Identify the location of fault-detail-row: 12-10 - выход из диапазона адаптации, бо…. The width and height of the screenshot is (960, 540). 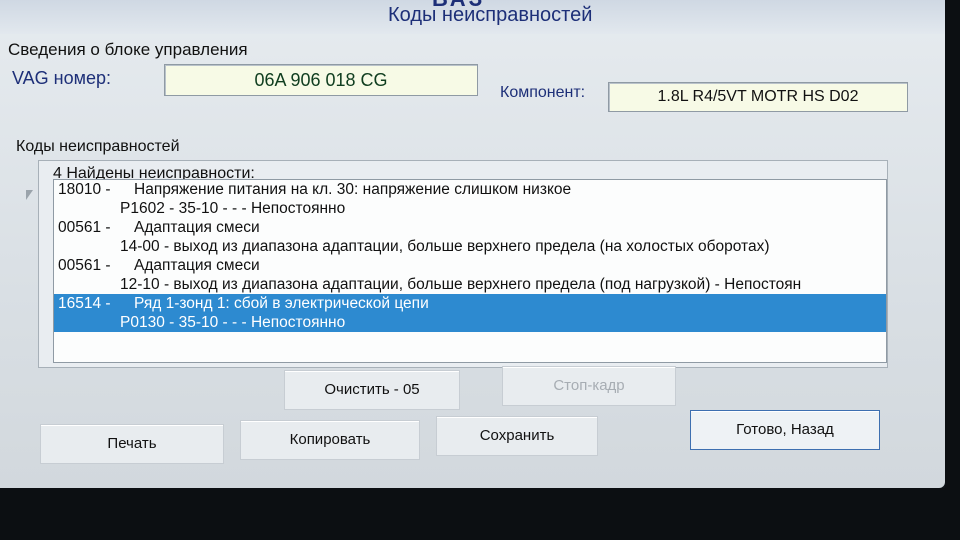
(470, 284).